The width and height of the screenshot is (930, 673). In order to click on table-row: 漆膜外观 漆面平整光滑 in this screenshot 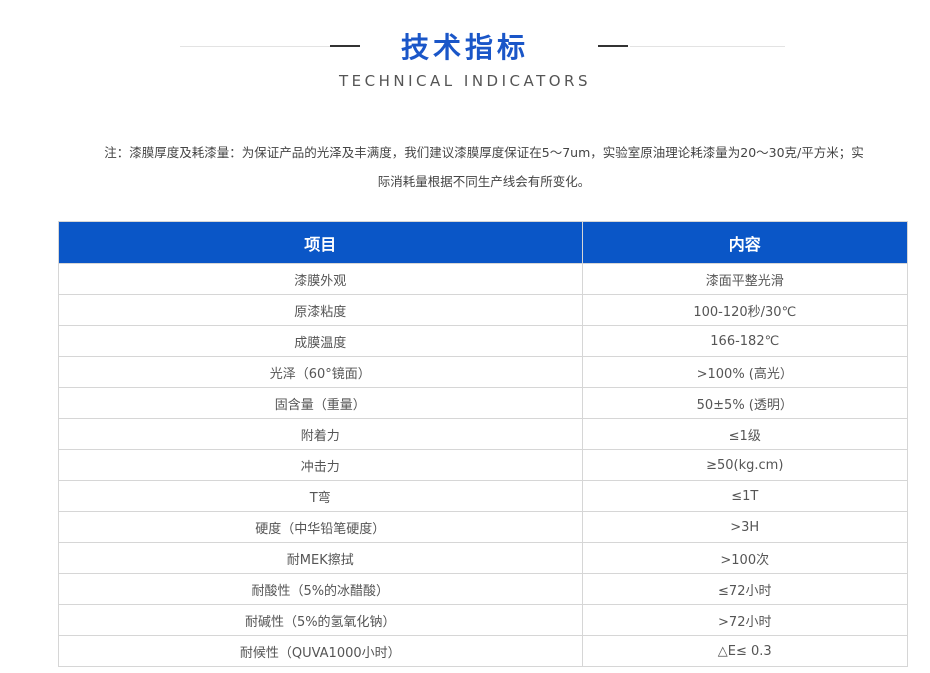, I will do `click(483, 279)`.